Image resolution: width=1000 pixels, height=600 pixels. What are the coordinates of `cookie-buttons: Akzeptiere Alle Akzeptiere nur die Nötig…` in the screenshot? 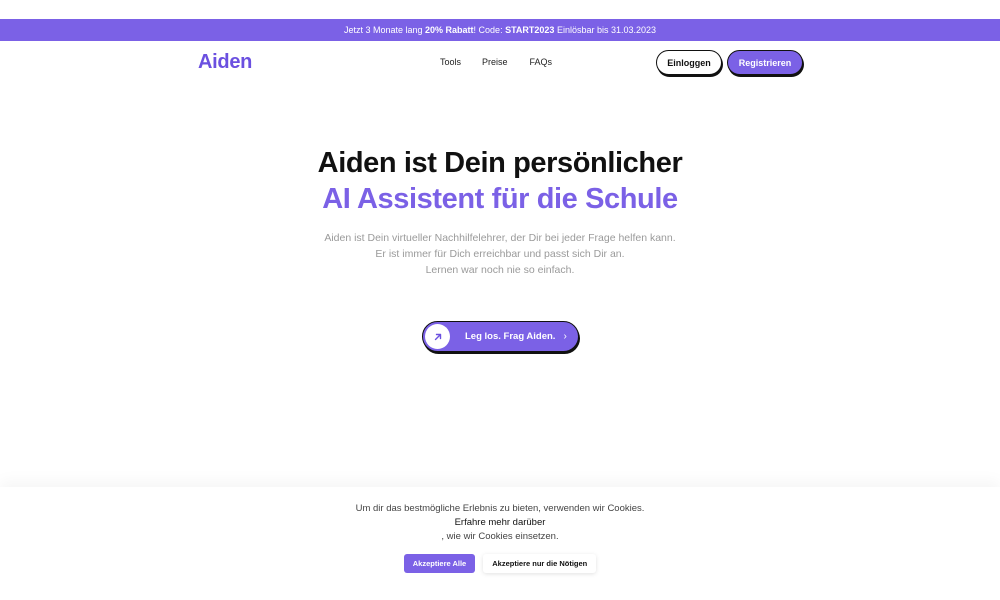 It's located at (500, 563).